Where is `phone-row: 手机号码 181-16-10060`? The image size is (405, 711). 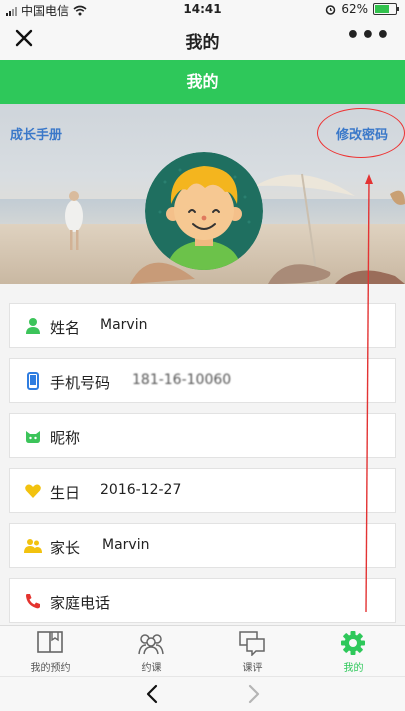
phone-row: 手机号码 181-16-10060 is located at coordinates (202, 380).